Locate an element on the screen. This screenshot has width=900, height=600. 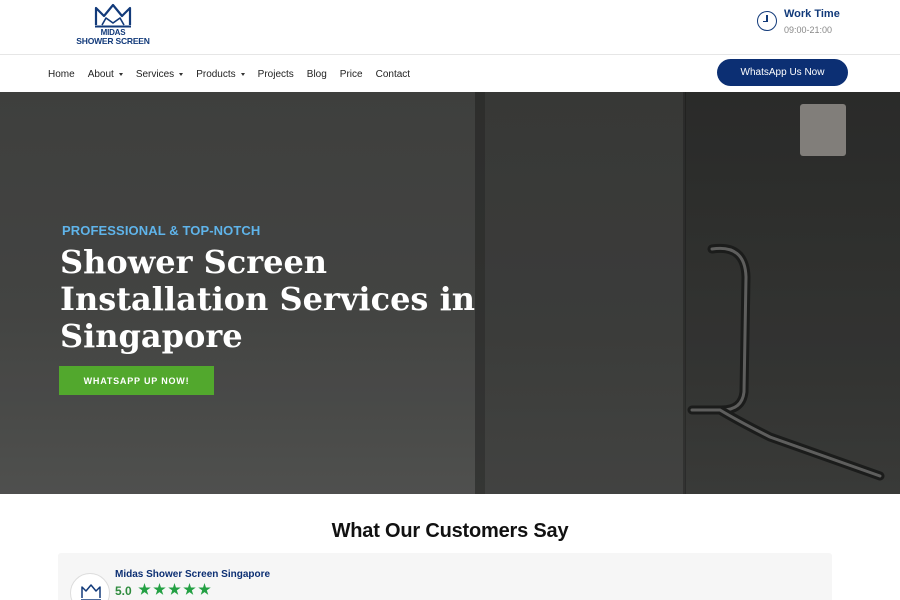
nav-item-products: Products is located at coordinates (220, 74).